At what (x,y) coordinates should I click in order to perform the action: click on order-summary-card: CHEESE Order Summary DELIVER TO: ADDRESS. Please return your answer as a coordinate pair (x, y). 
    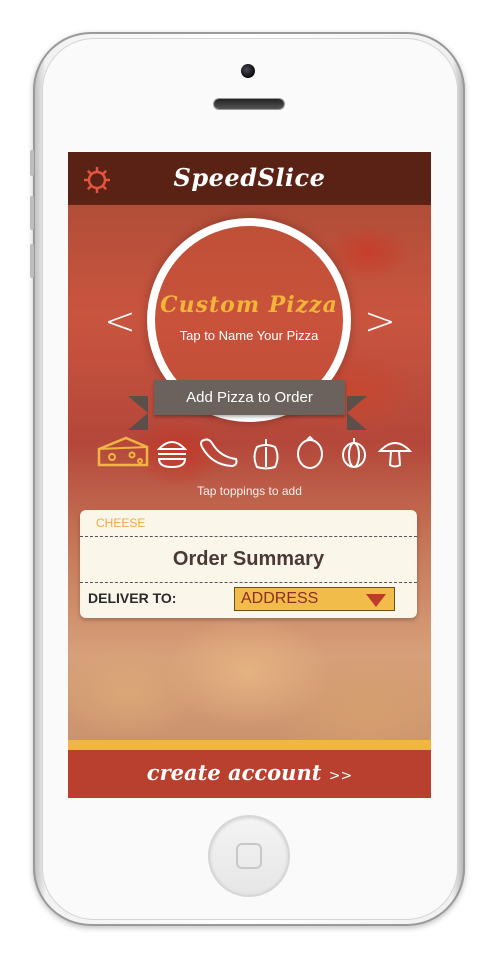
    Looking at the image, I should click on (248, 564).